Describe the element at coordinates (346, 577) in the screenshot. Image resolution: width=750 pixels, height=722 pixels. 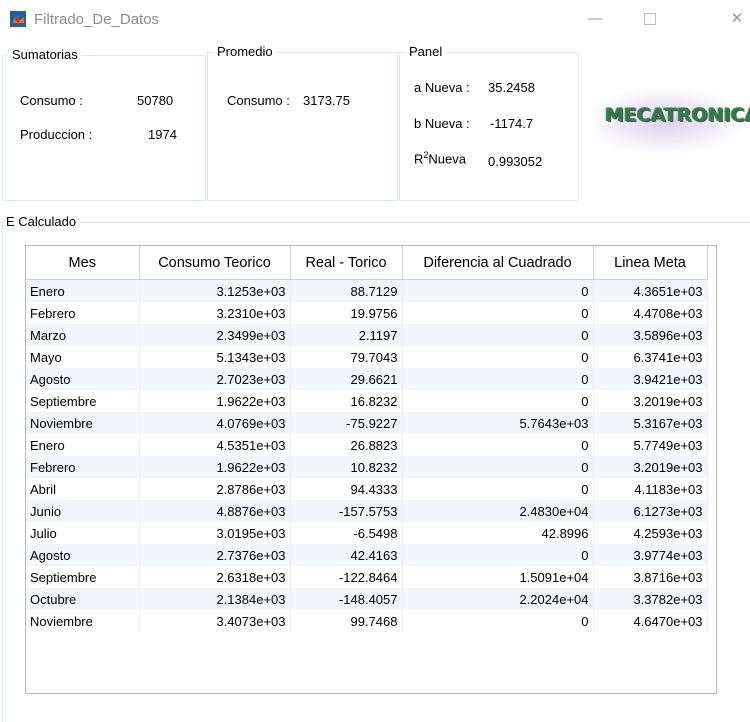
I see `real-torico-cell: -122.8464` at that location.